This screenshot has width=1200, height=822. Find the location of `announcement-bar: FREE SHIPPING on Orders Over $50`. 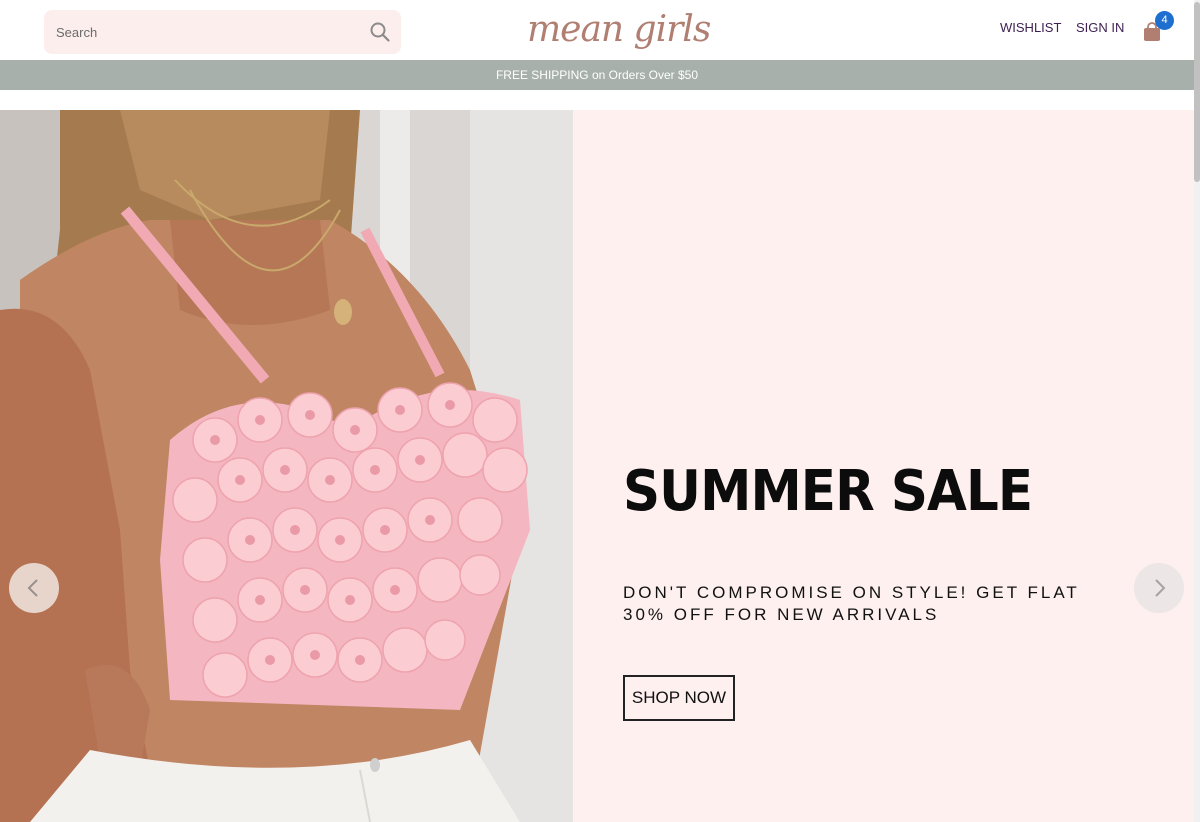

announcement-bar: FREE SHIPPING on Orders Over $50 is located at coordinates (597, 75).